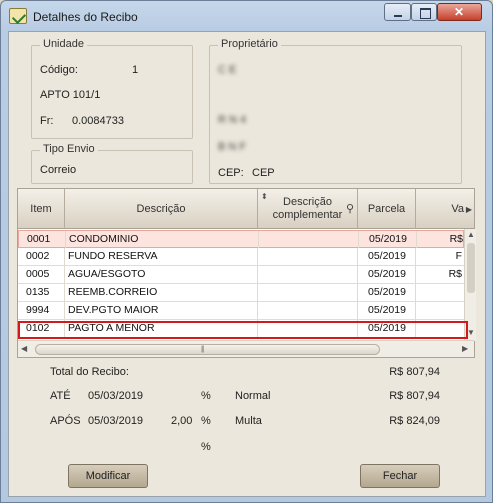 The width and height of the screenshot is (493, 503). What do you see at coordinates (182, 421) in the screenshot?
I see `apos-rate: 2,00` at bounding box center [182, 421].